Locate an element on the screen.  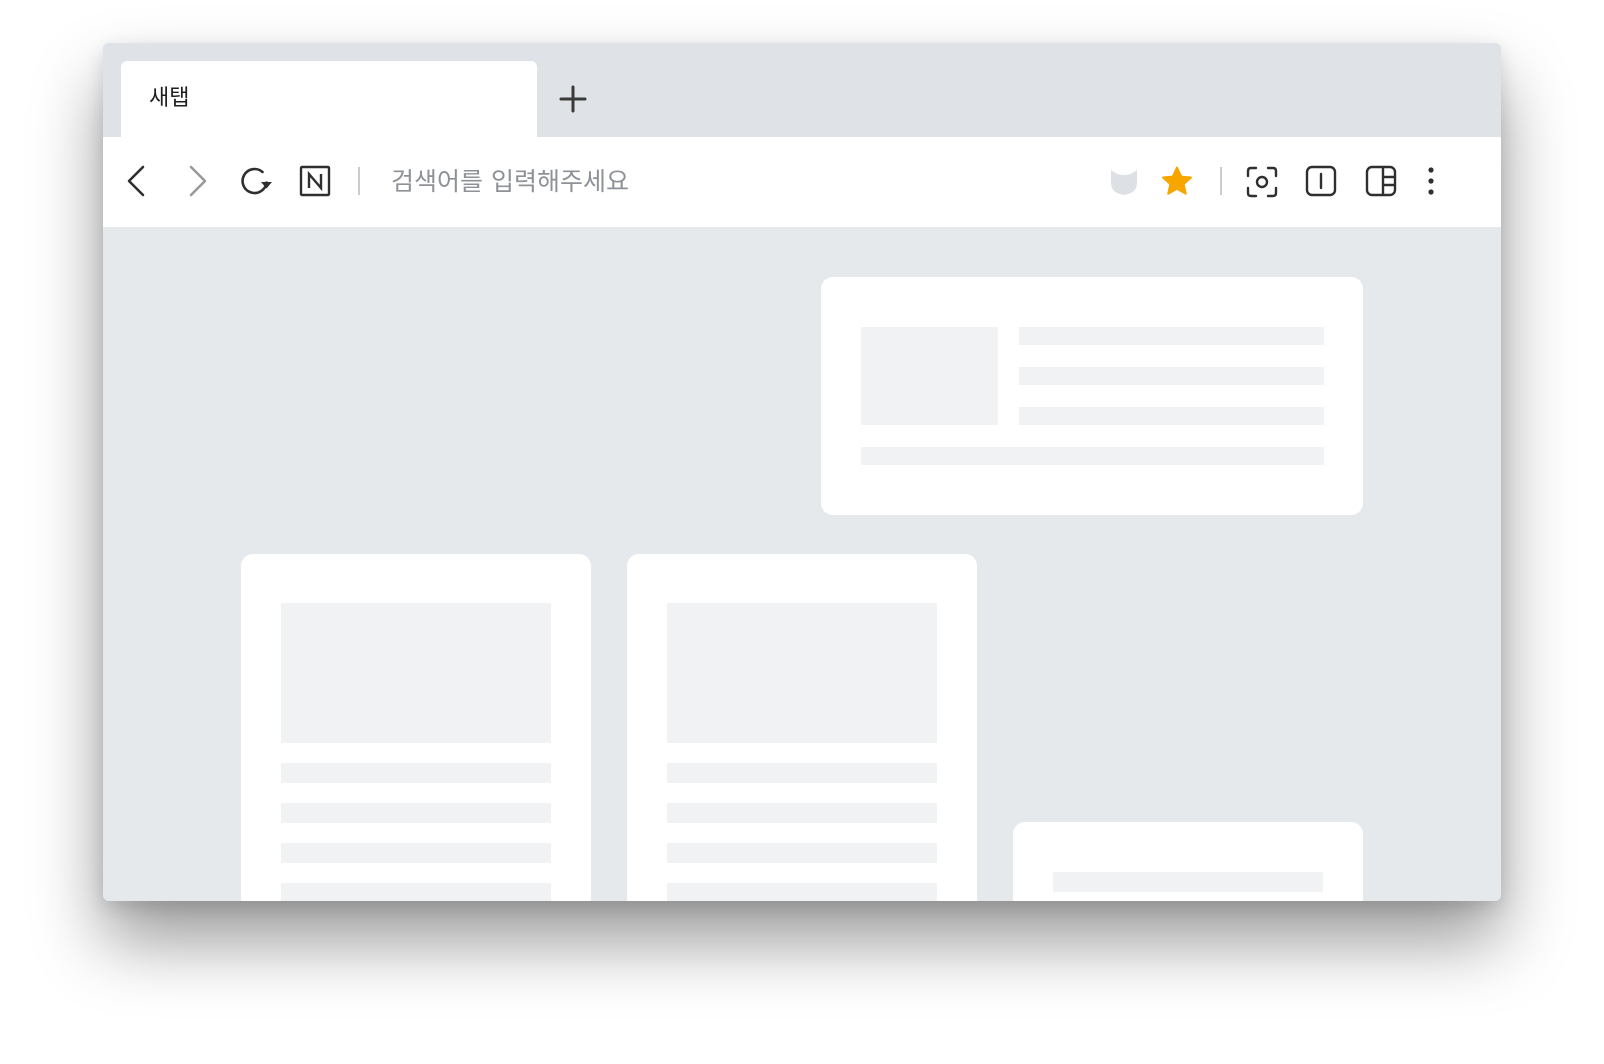
sidebar-icon is located at coordinates (1381, 181).